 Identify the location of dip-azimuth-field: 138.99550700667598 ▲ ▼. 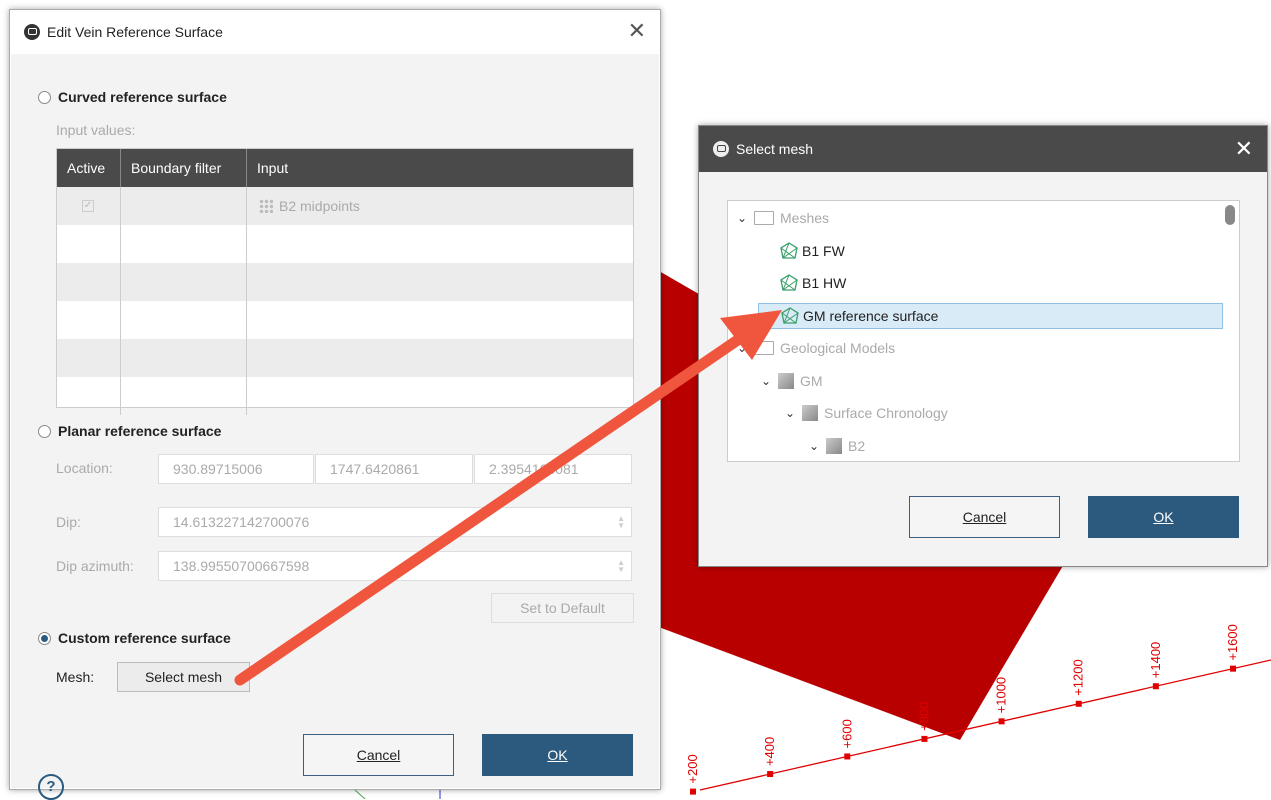
(395, 566).